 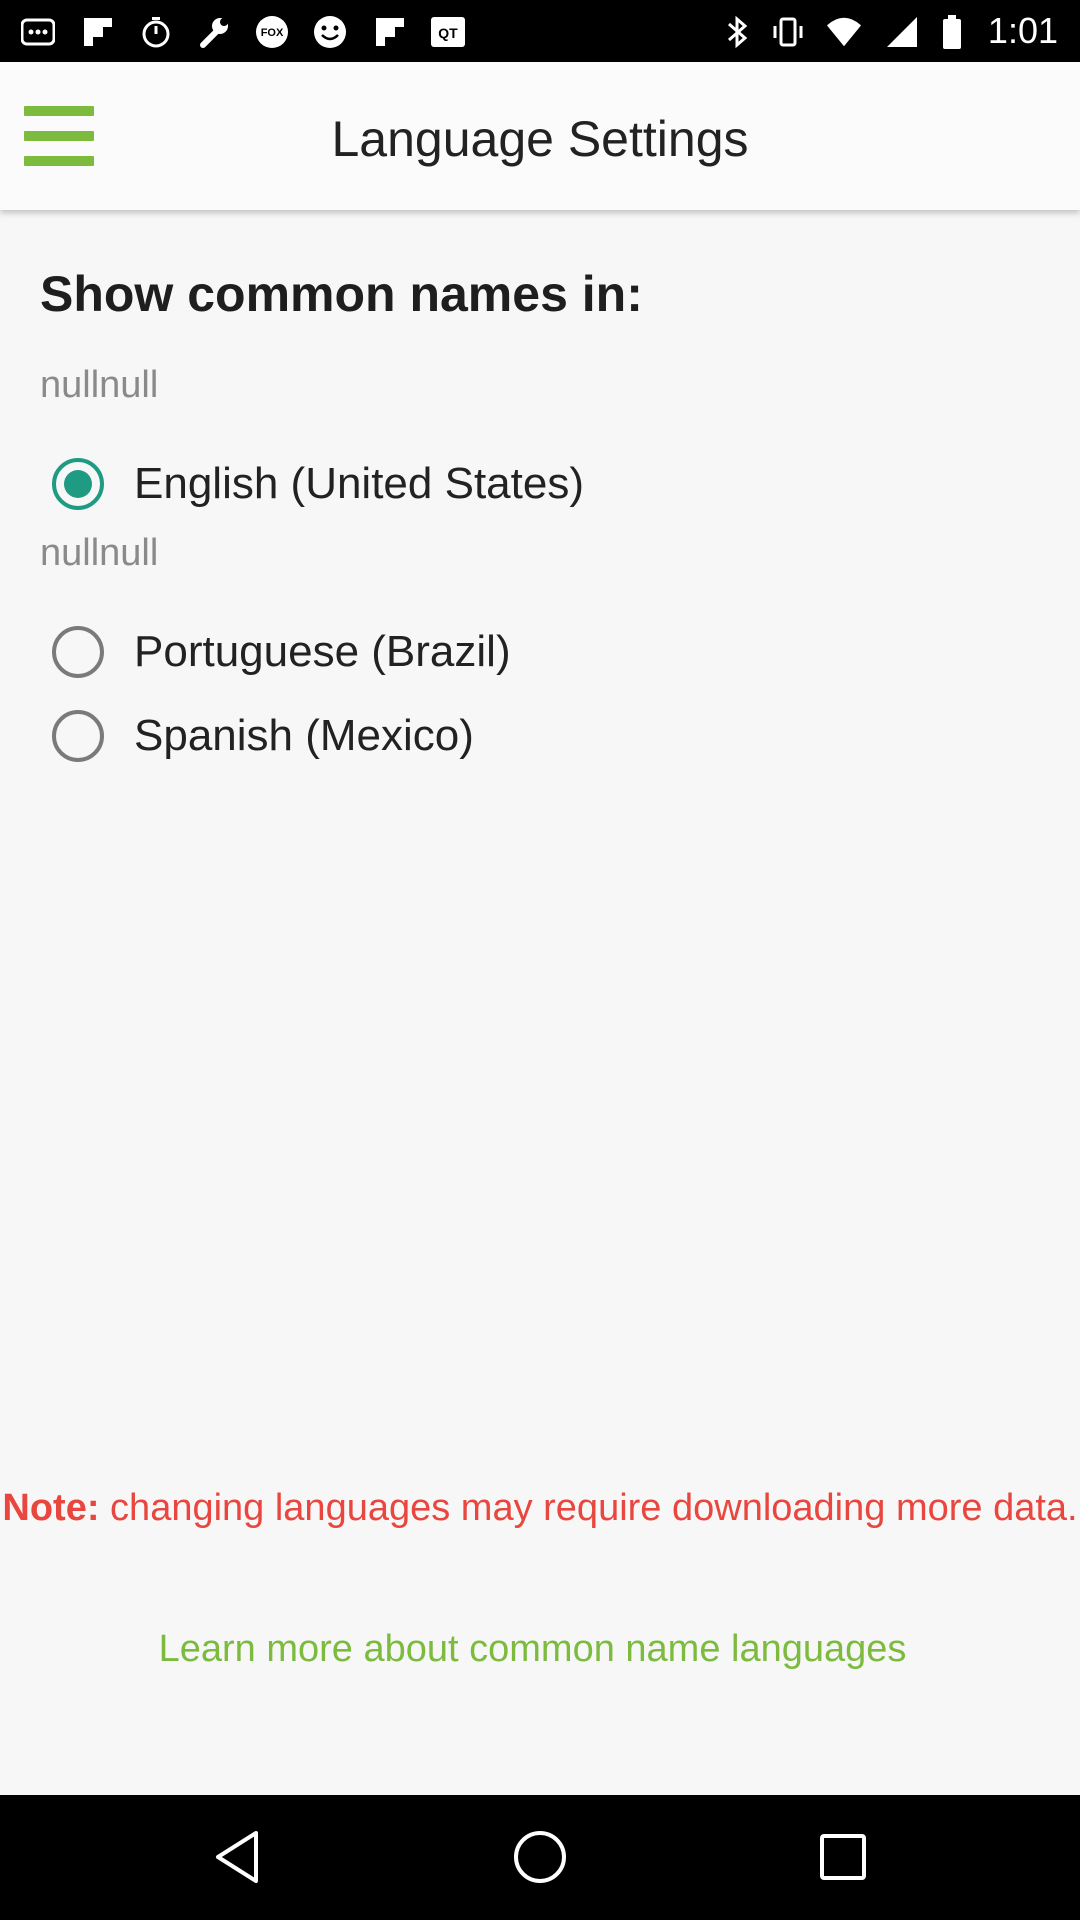 What do you see at coordinates (952, 32) in the screenshot?
I see `battery-icon` at bounding box center [952, 32].